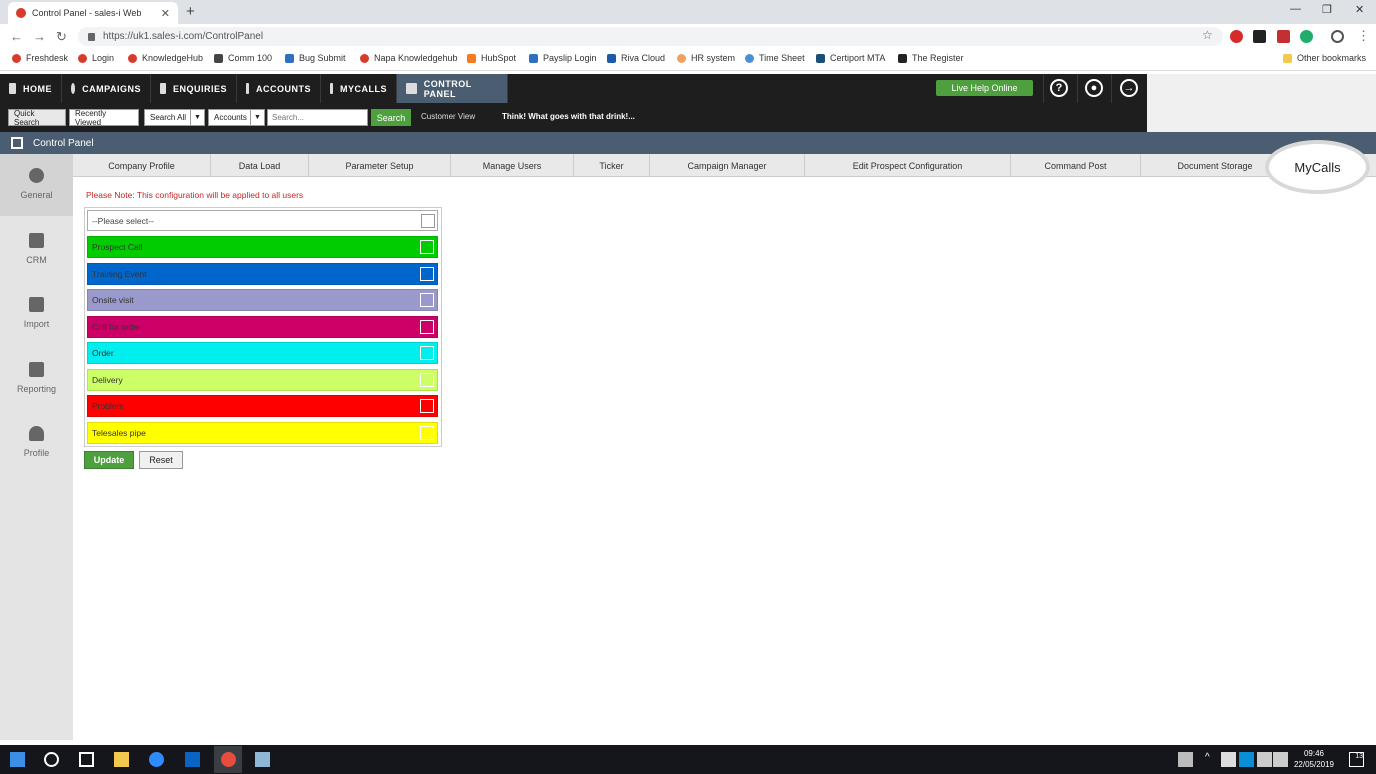 The width and height of the screenshot is (1376, 774). Describe the element at coordinates (984, 88) in the screenshot. I see `live-help-button: Live Help Online` at that location.